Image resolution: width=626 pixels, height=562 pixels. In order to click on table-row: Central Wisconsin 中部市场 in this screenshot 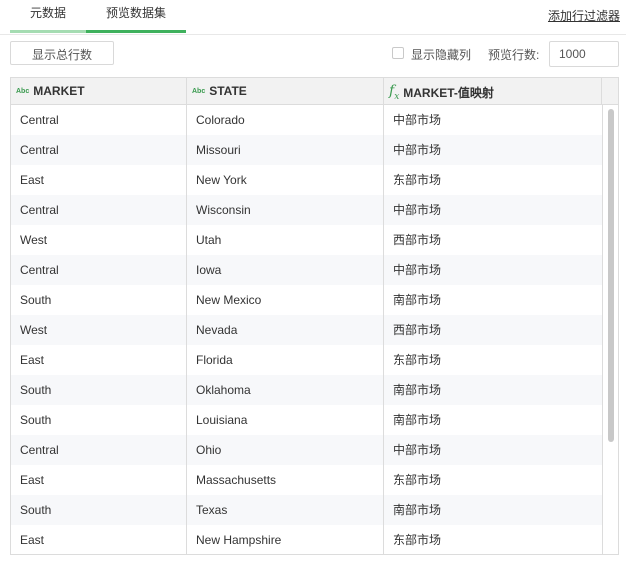, I will do `click(306, 210)`.